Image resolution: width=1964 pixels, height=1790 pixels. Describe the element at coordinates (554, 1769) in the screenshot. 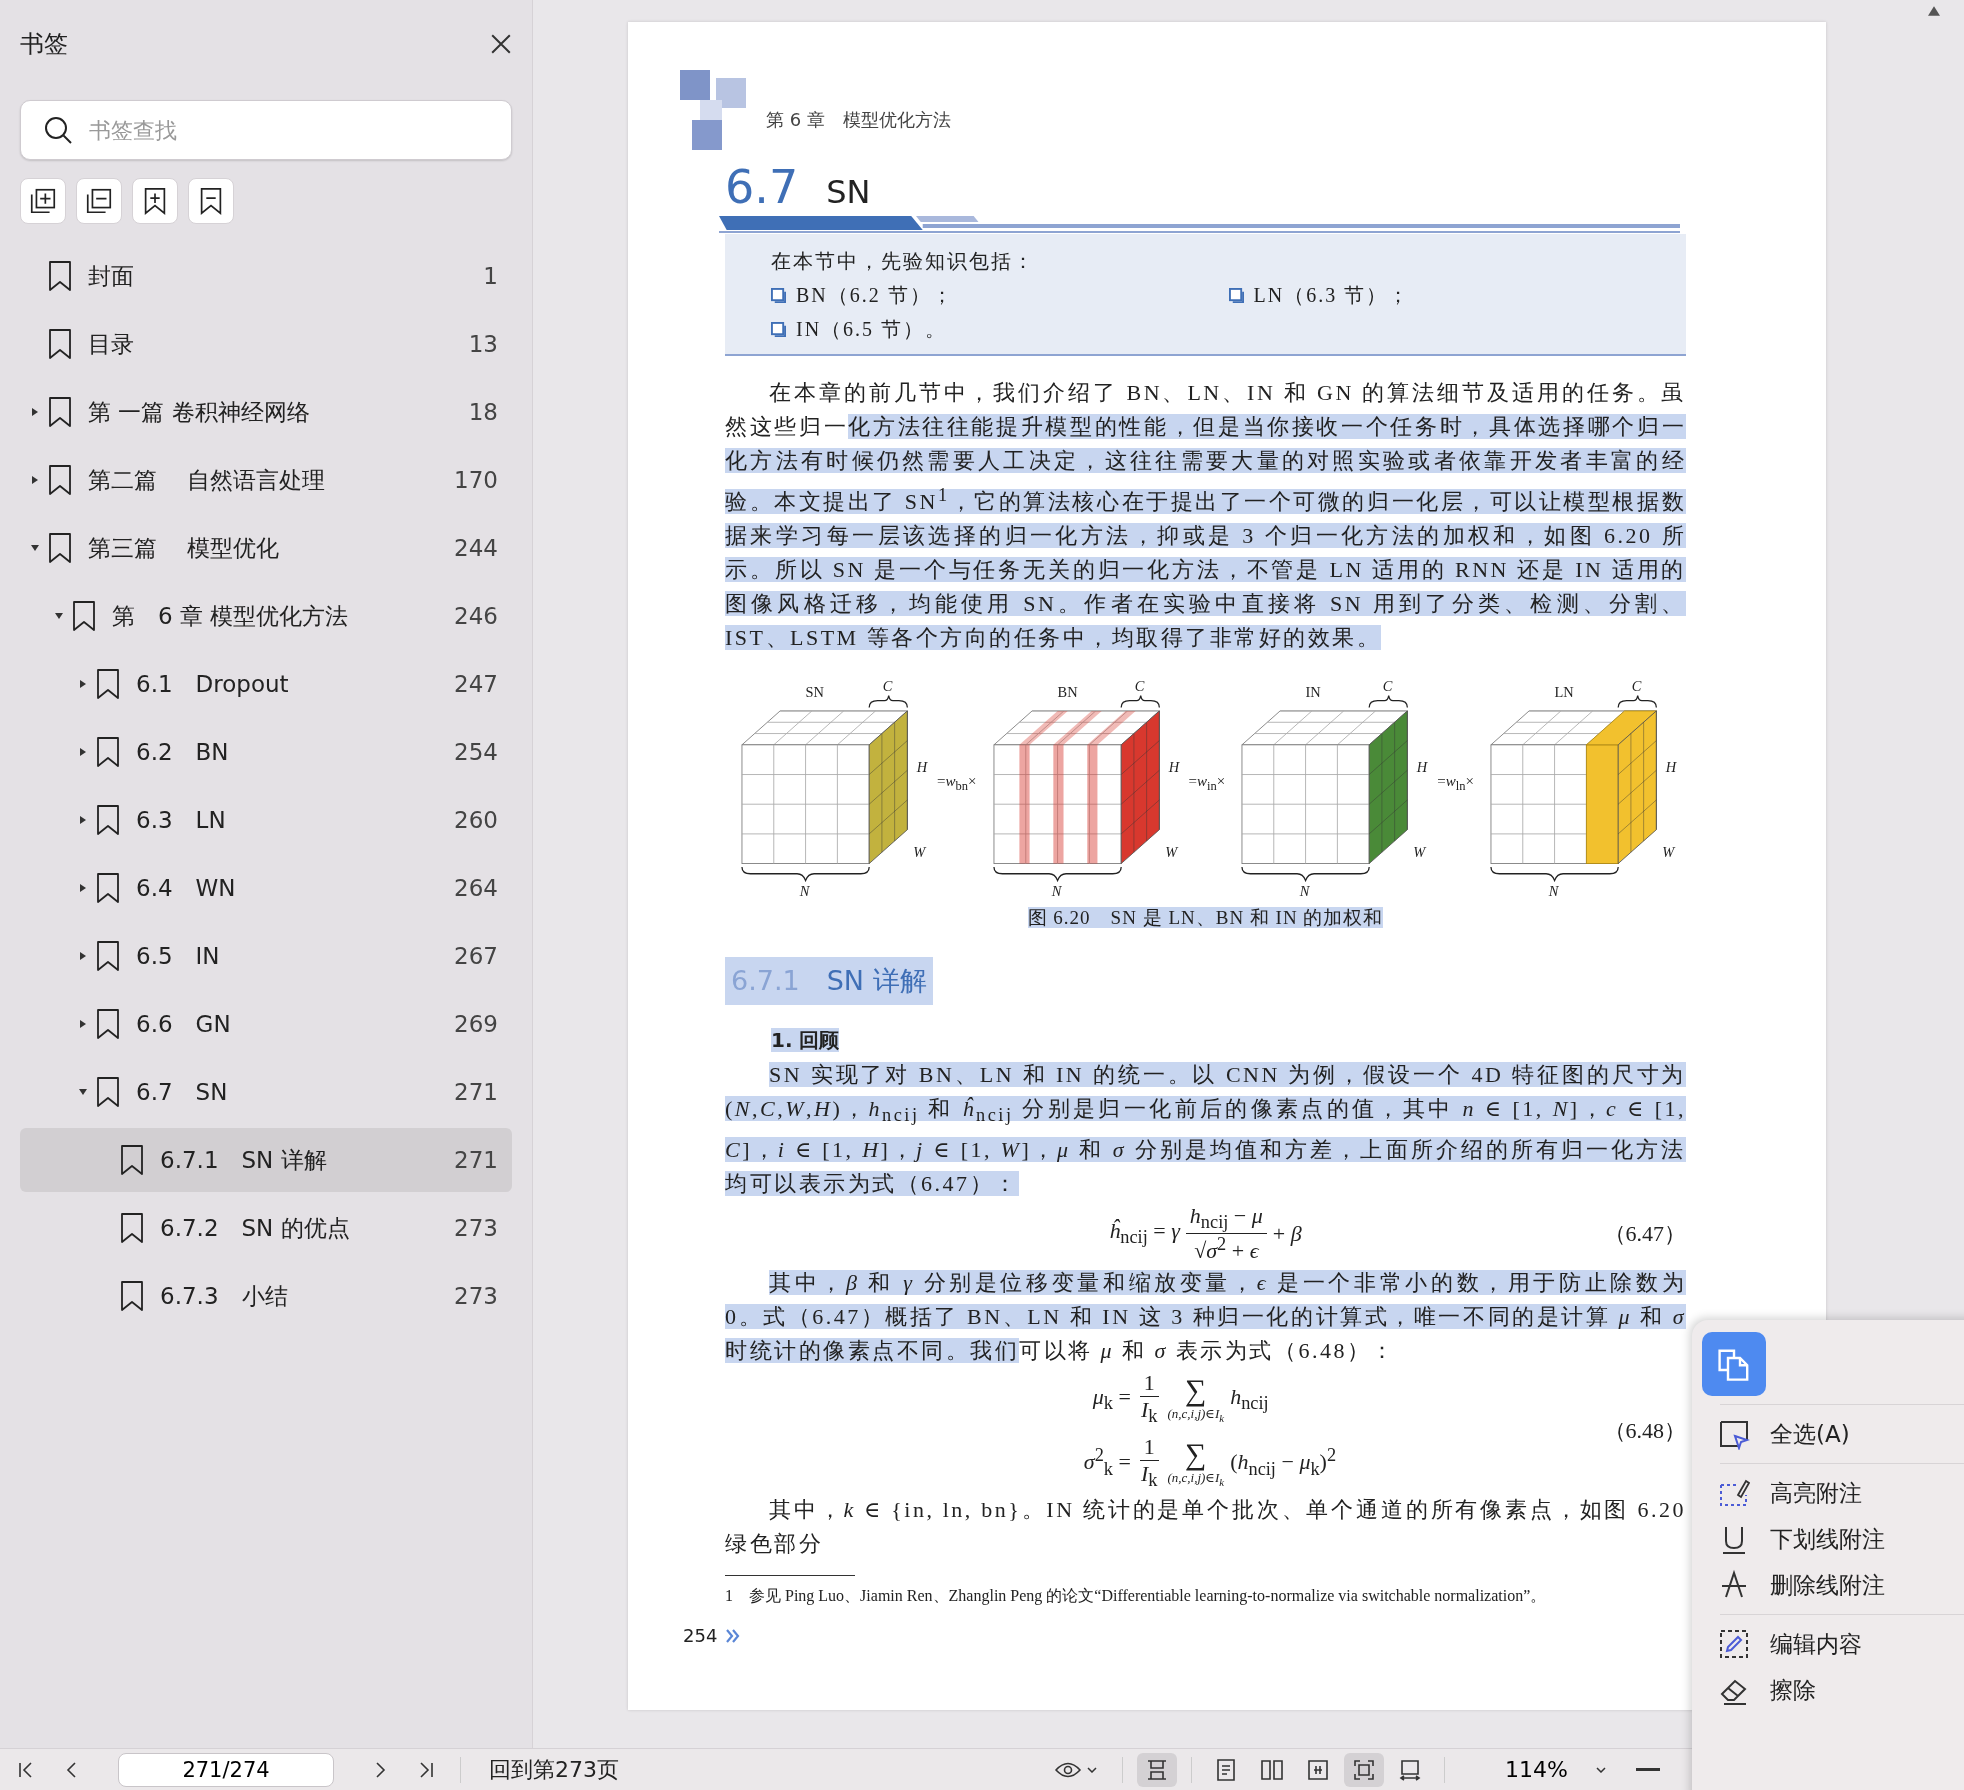

I see `back-link: 回到第273页` at that location.